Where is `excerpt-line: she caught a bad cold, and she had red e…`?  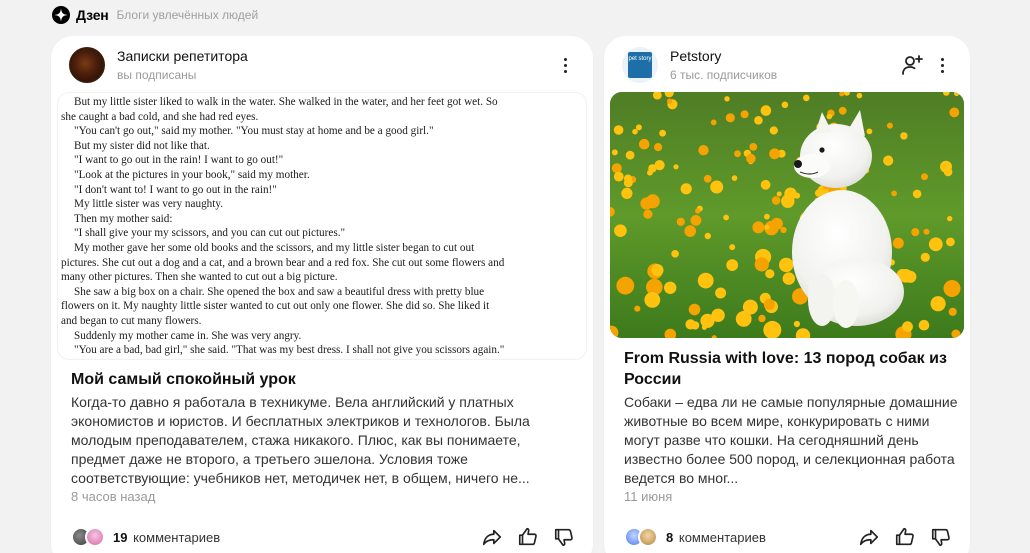
excerpt-line: she caught a bad cold, and she had red e… is located at coordinates (160, 116).